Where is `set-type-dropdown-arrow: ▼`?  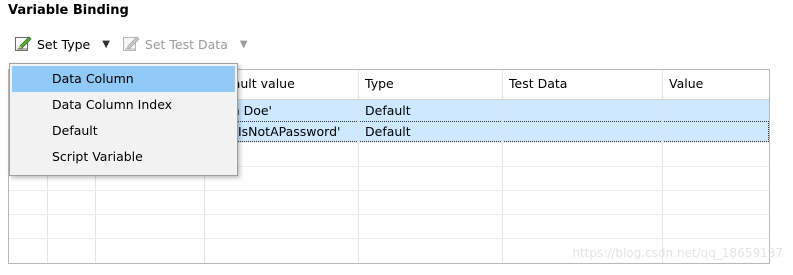 set-type-dropdown-arrow: ▼ is located at coordinates (106, 44).